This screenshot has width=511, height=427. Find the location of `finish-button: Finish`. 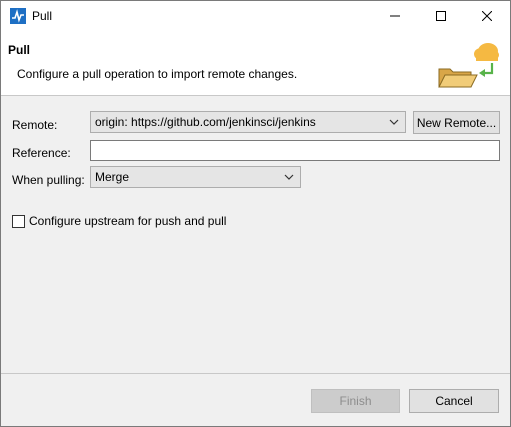

finish-button: Finish is located at coordinates (355, 401).